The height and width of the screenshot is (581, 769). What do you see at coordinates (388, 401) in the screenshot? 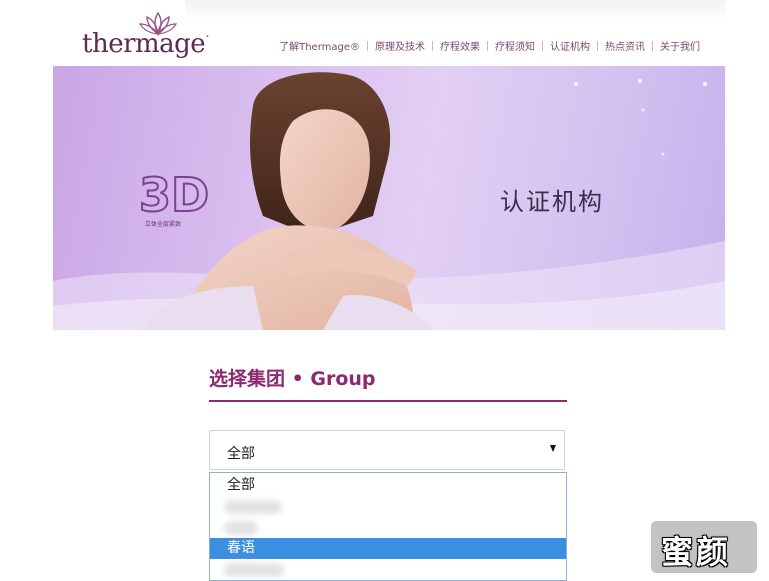
I see `section-divider` at bounding box center [388, 401].